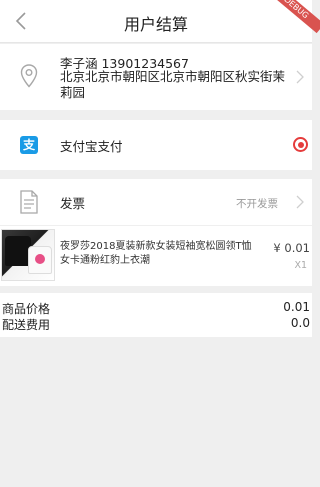 The height and width of the screenshot is (487, 320). What do you see at coordinates (156, 202) in the screenshot?
I see `invoice-row: 发票 不开发票` at bounding box center [156, 202].